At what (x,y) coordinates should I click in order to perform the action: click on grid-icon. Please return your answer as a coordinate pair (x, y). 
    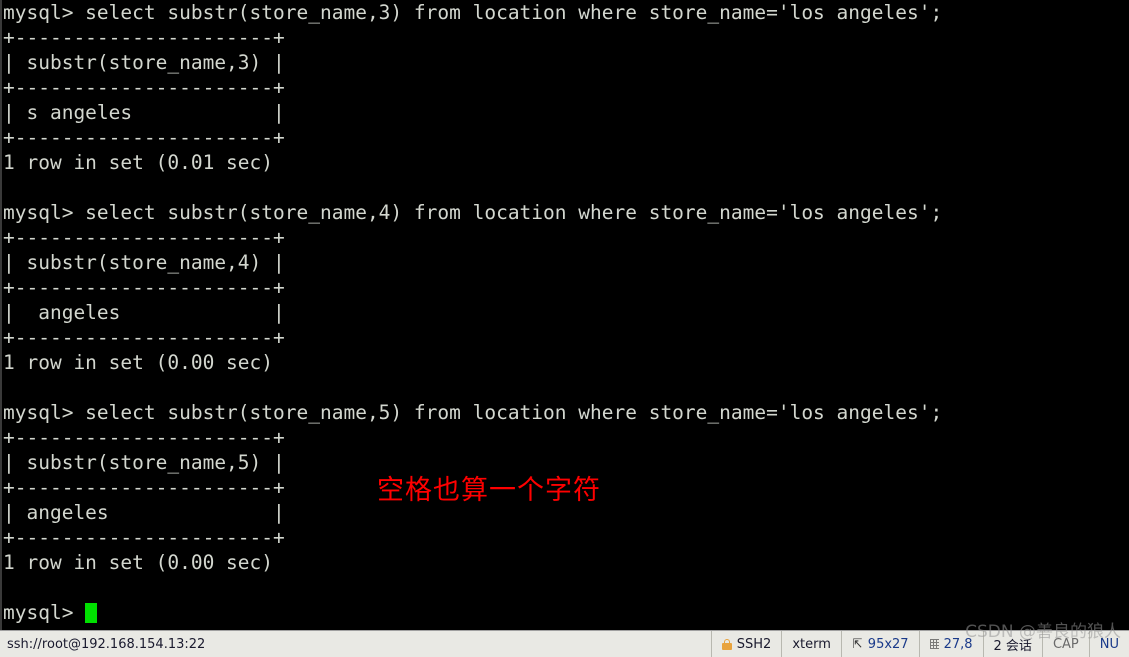
    Looking at the image, I should click on (934, 644).